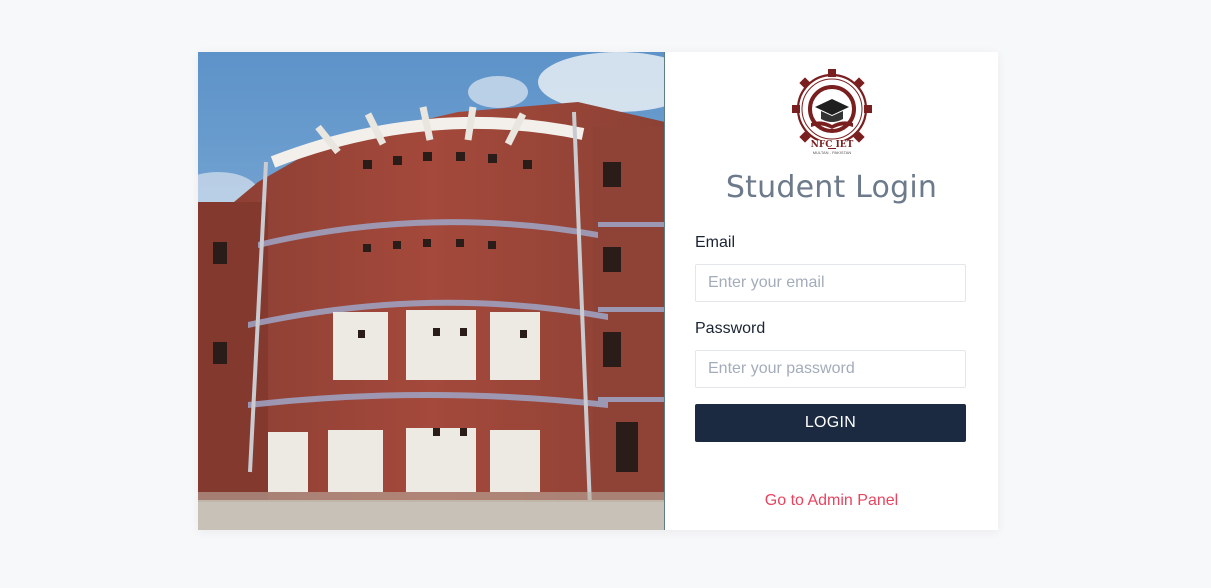  What do you see at coordinates (830, 369) in the screenshot?
I see `password-input` at bounding box center [830, 369].